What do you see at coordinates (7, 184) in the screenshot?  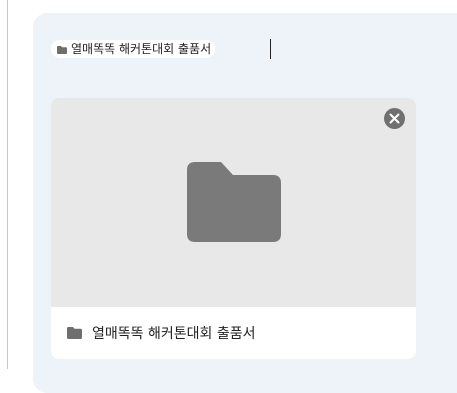 I see `page-border` at bounding box center [7, 184].